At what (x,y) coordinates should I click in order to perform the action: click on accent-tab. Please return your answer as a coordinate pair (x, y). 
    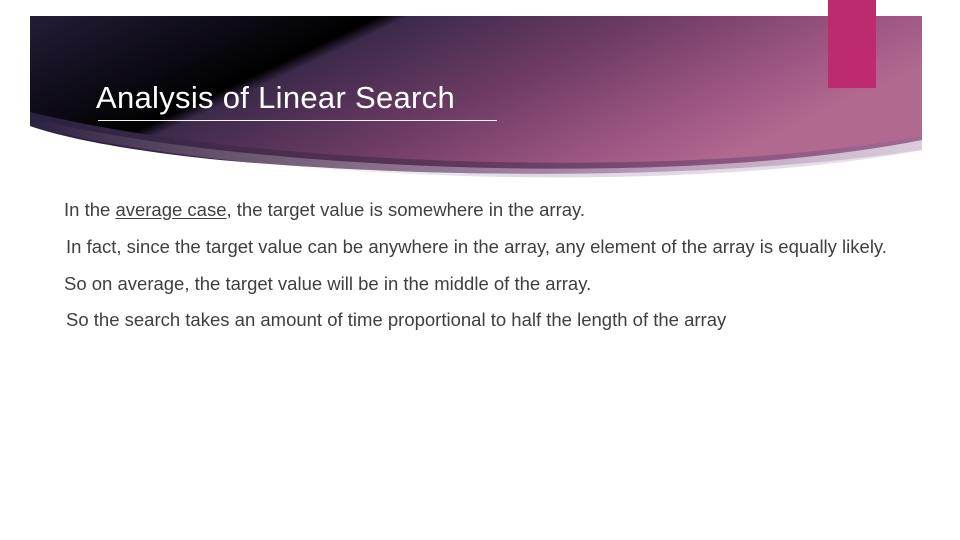
    Looking at the image, I should click on (852, 44).